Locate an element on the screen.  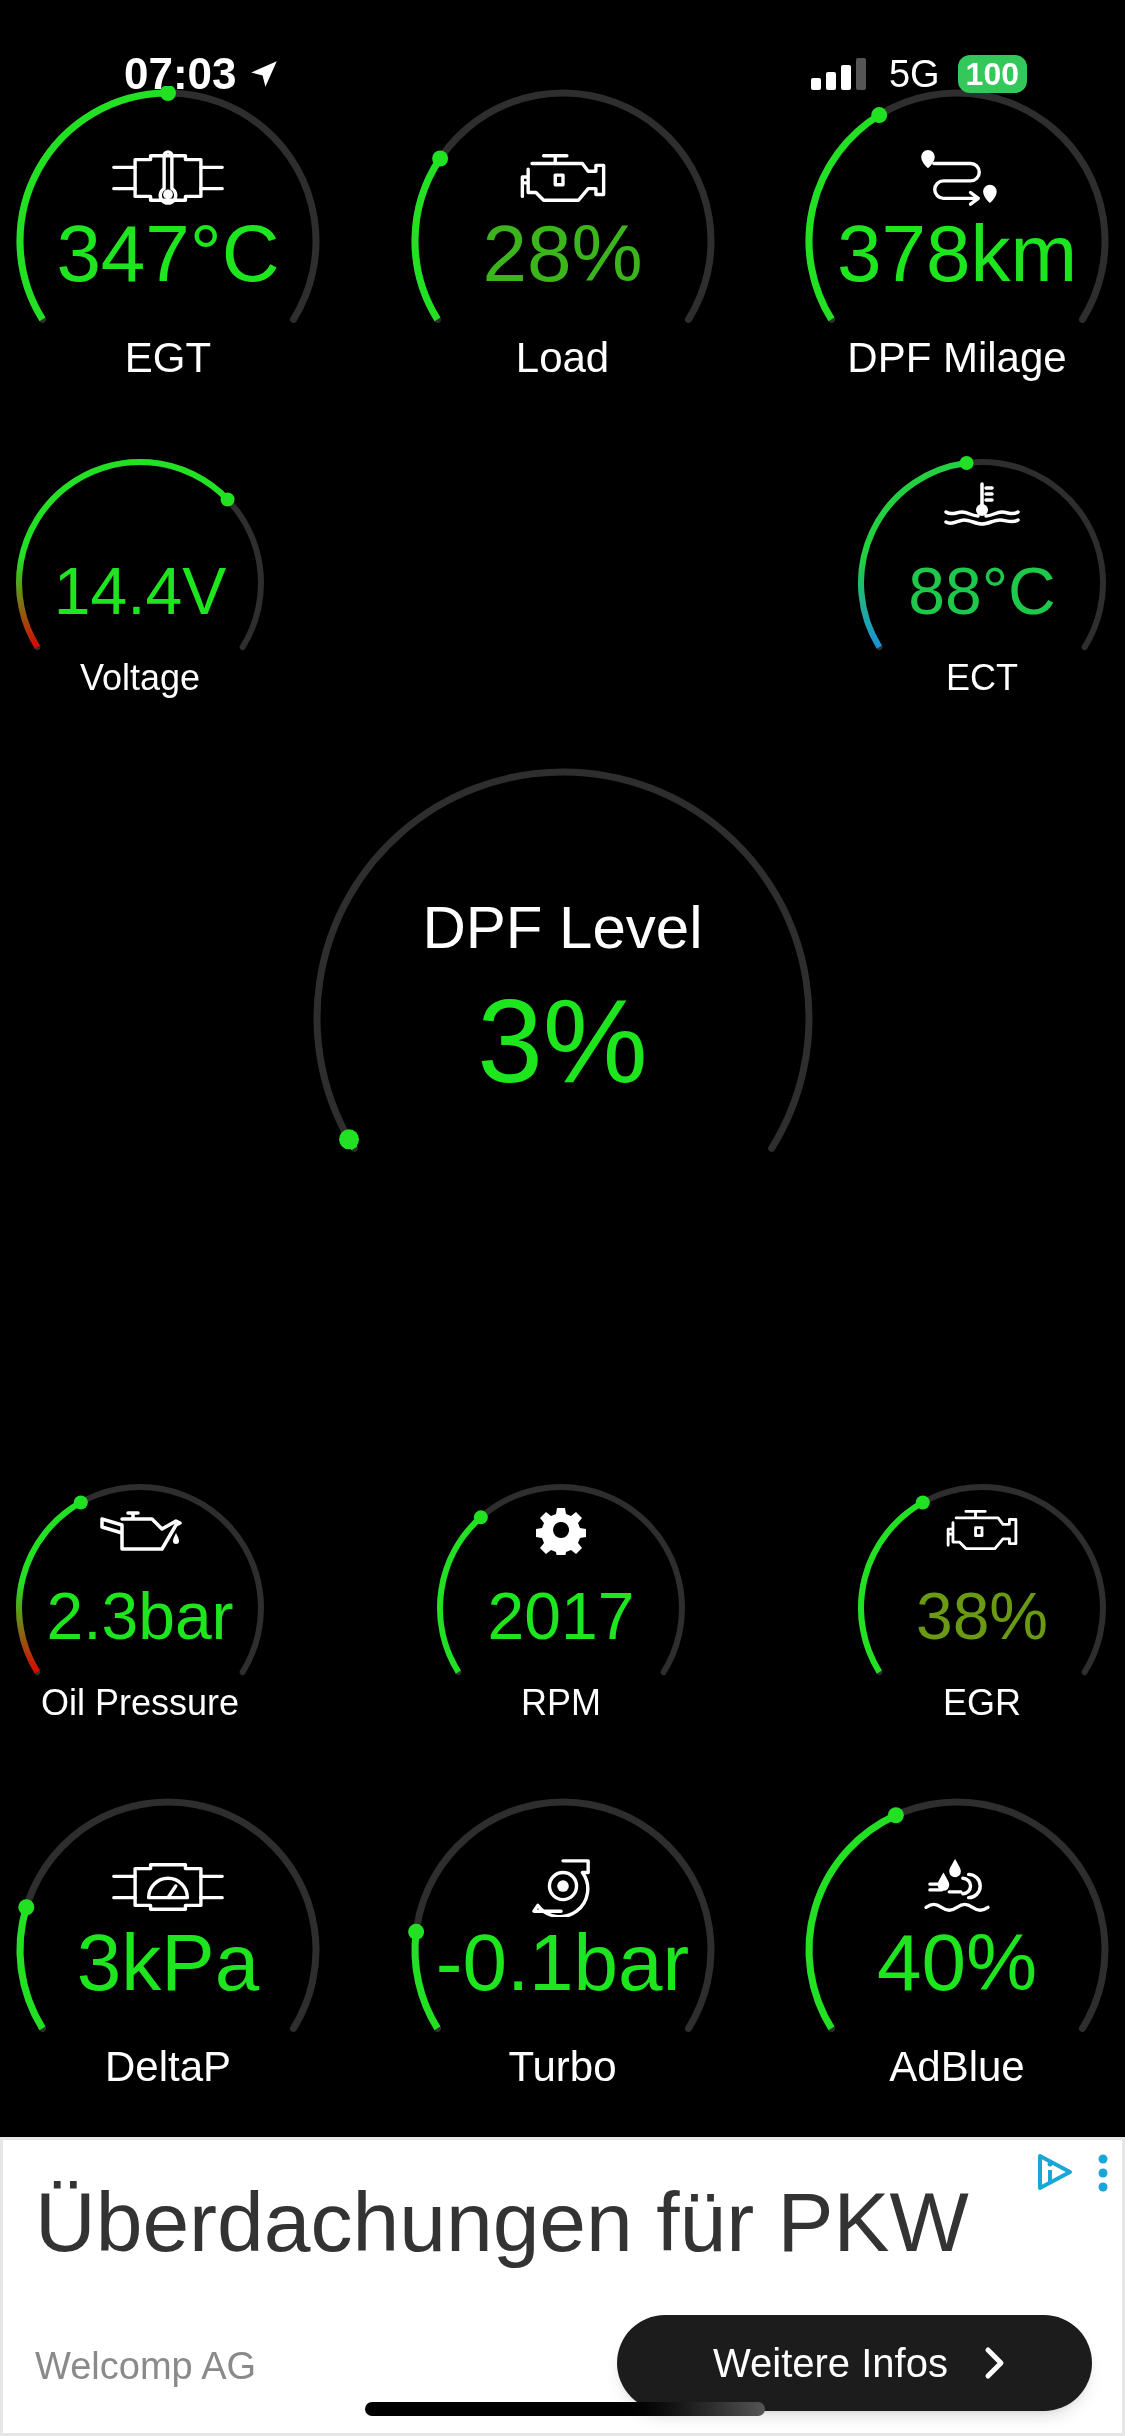
gauge-label: Load is located at coordinates (562, 358).